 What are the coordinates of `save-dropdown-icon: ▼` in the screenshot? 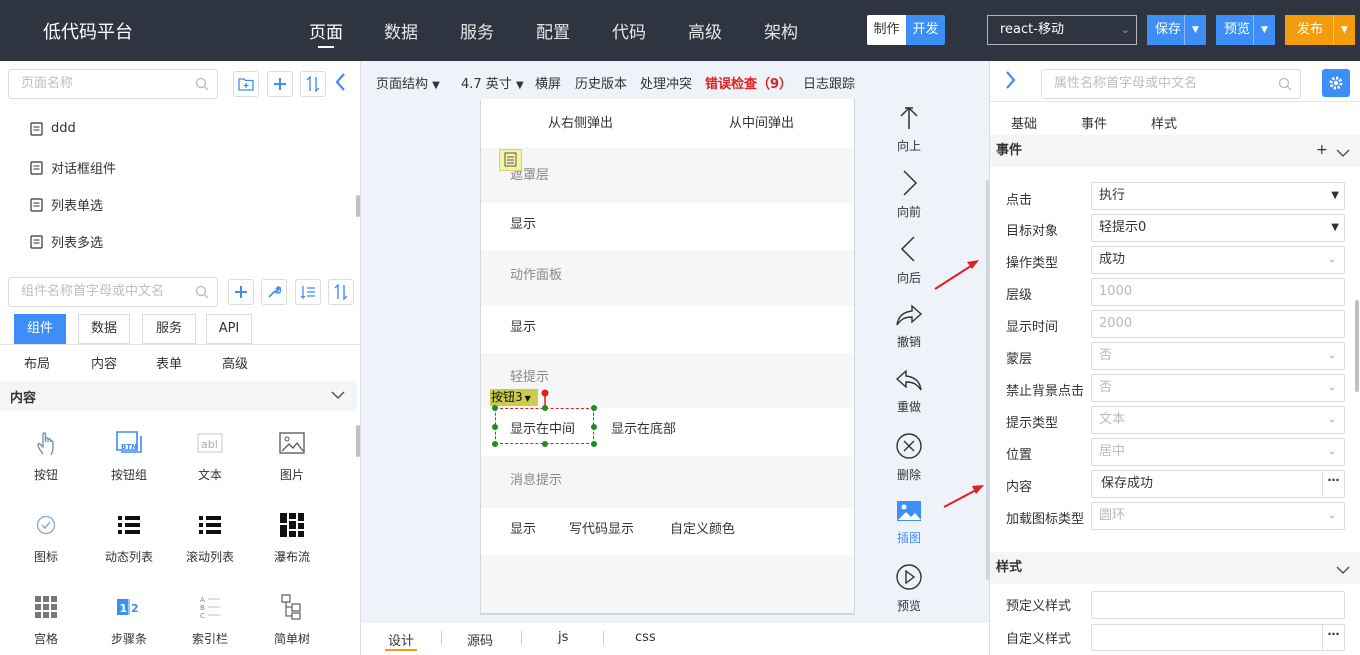 It's located at (1195, 30).